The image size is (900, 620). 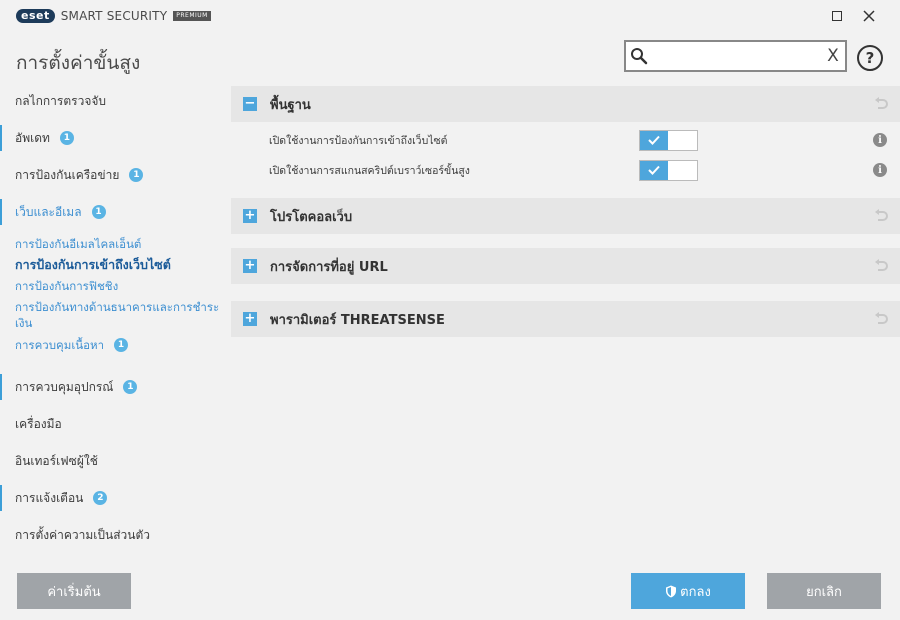 I want to click on toggle-web-access-protection, so click(x=668, y=140).